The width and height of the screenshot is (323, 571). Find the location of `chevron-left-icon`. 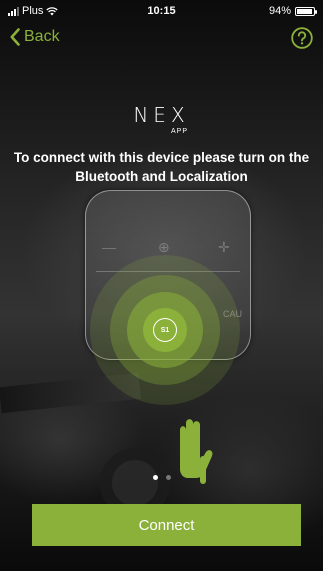

chevron-left-icon is located at coordinates (15, 37).